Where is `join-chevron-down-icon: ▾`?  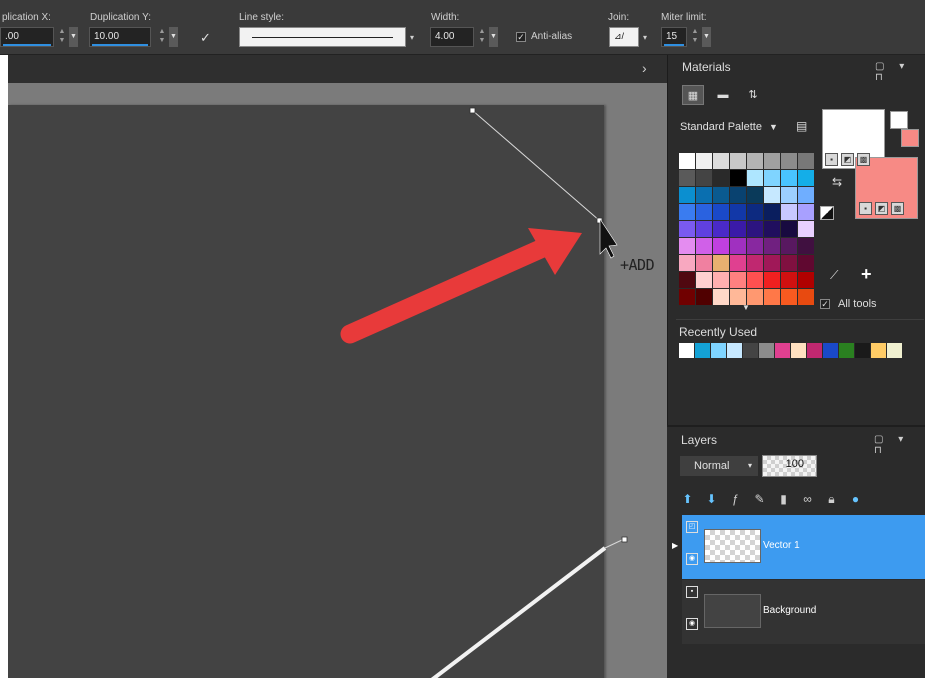
join-chevron-down-icon: ▾ is located at coordinates (645, 37).